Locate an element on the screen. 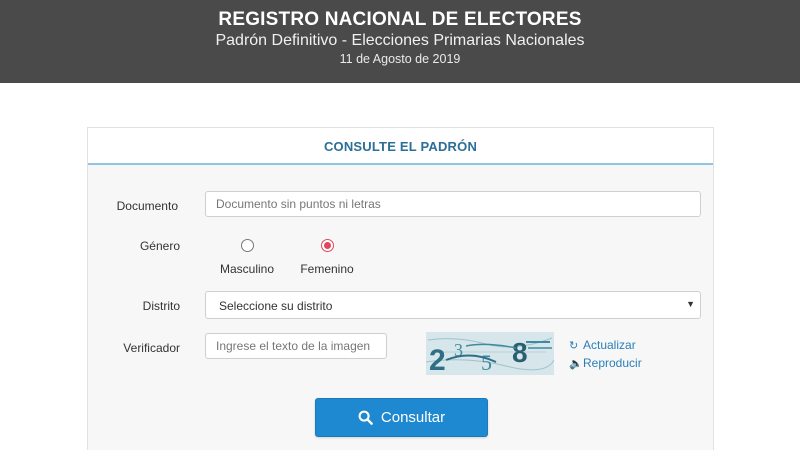 Image resolution: width=800 pixels, height=450 pixels. documento-input is located at coordinates (453, 204).